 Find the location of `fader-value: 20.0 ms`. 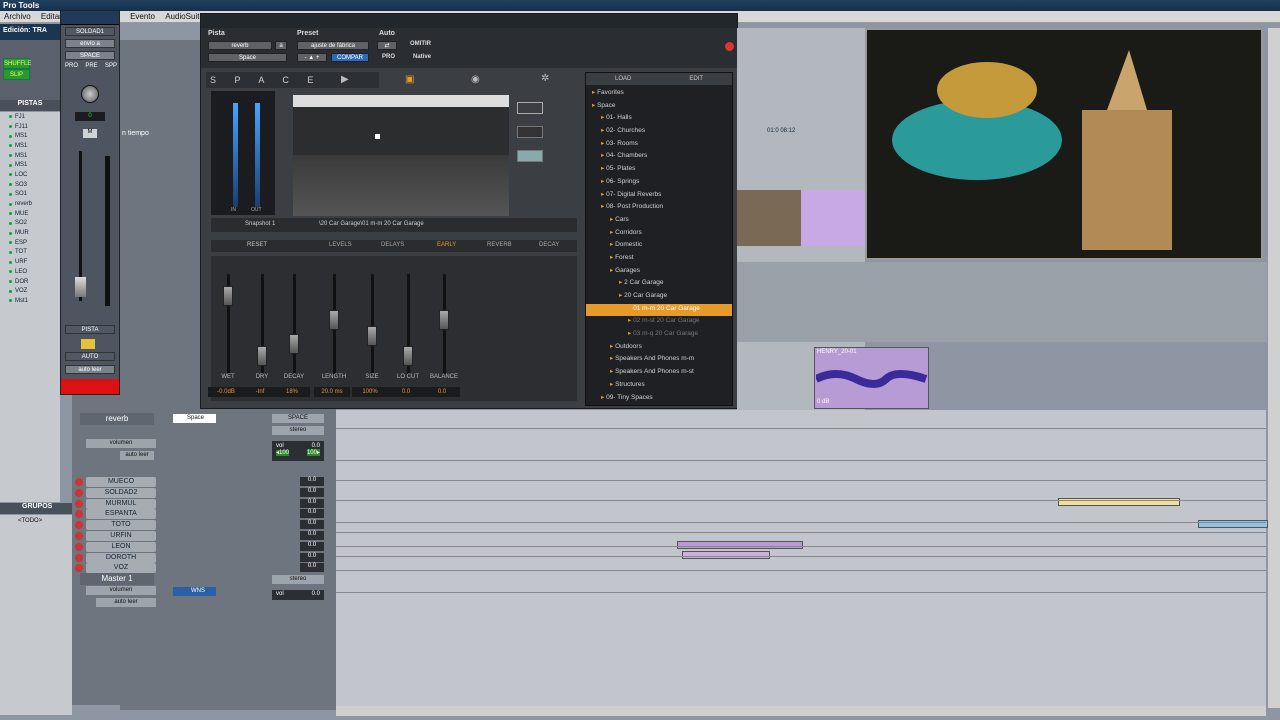

fader-value: 20.0 ms is located at coordinates (332, 392).